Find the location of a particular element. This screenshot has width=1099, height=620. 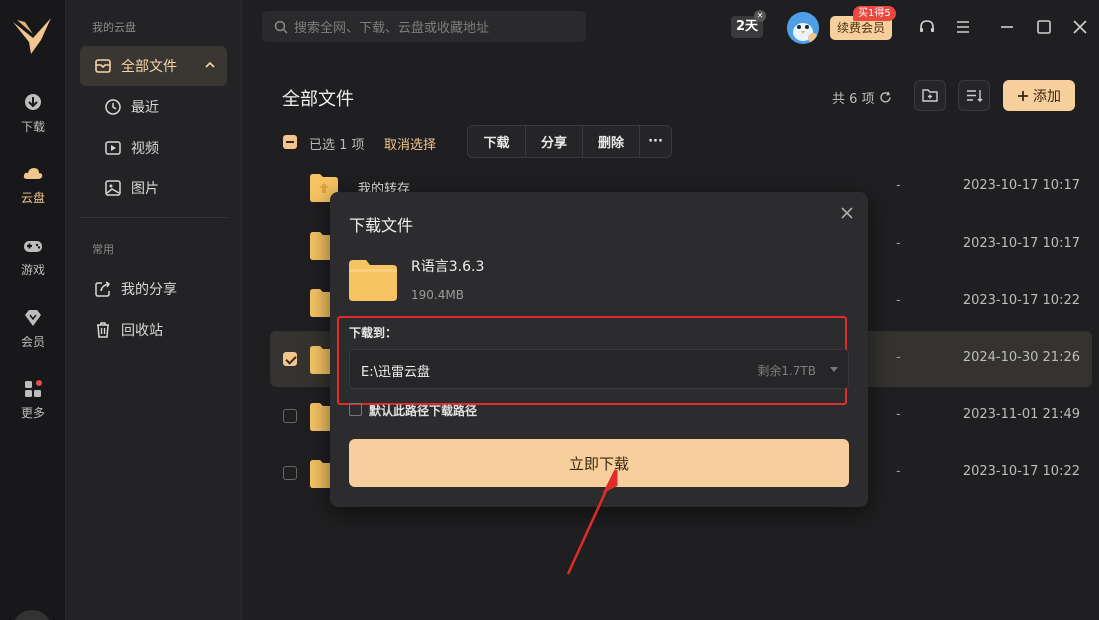

default-path-checkbox is located at coordinates (355, 409).